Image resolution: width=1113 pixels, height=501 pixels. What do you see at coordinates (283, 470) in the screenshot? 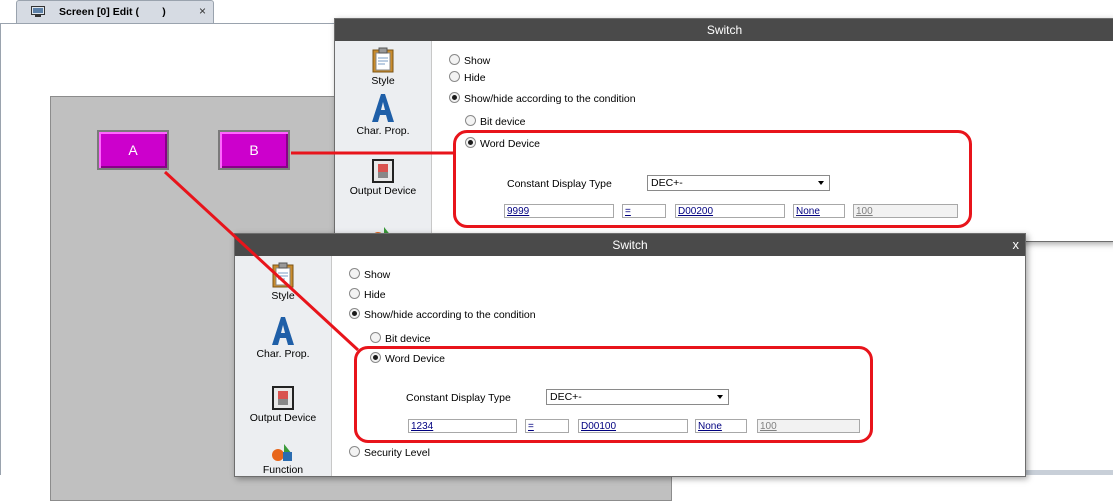
I see `sidebar-item-label: Function` at bounding box center [283, 470].